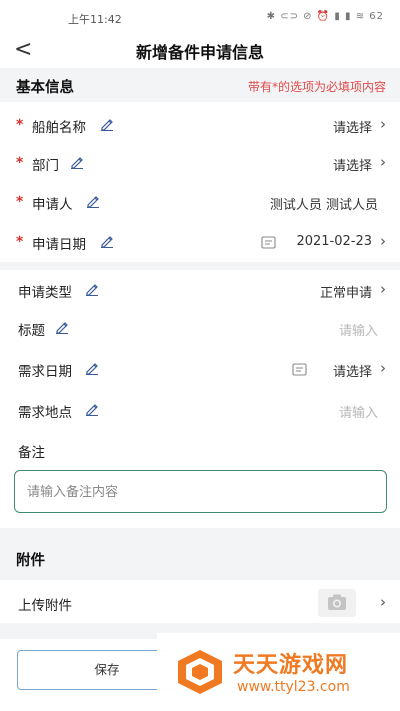  I want to click on upload-attachment-label: 上传附件, so click(45, 606).